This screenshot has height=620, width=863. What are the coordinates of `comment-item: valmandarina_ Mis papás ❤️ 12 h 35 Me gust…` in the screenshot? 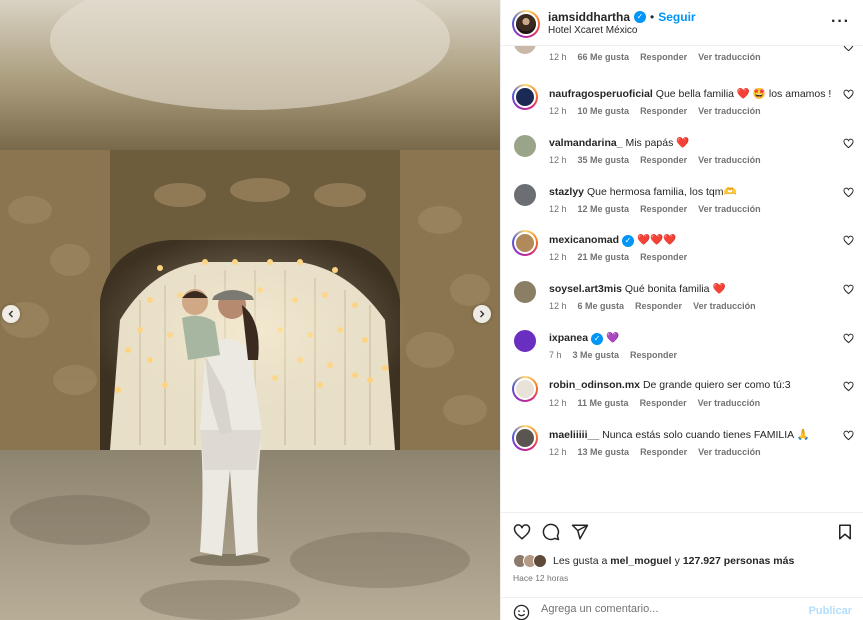 It's located at (682, 157).